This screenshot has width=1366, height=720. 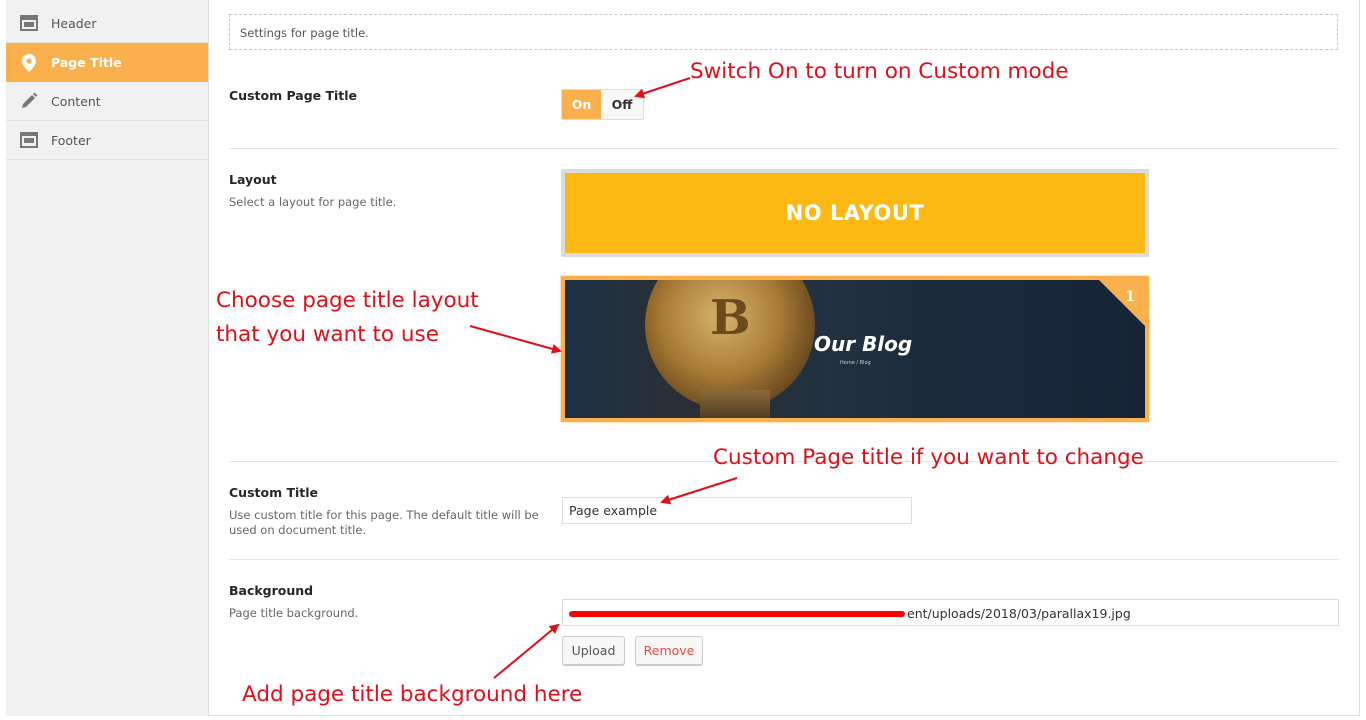 I want to click on layout-option-none: NO LAYOUT, so click(x=855, y=213).